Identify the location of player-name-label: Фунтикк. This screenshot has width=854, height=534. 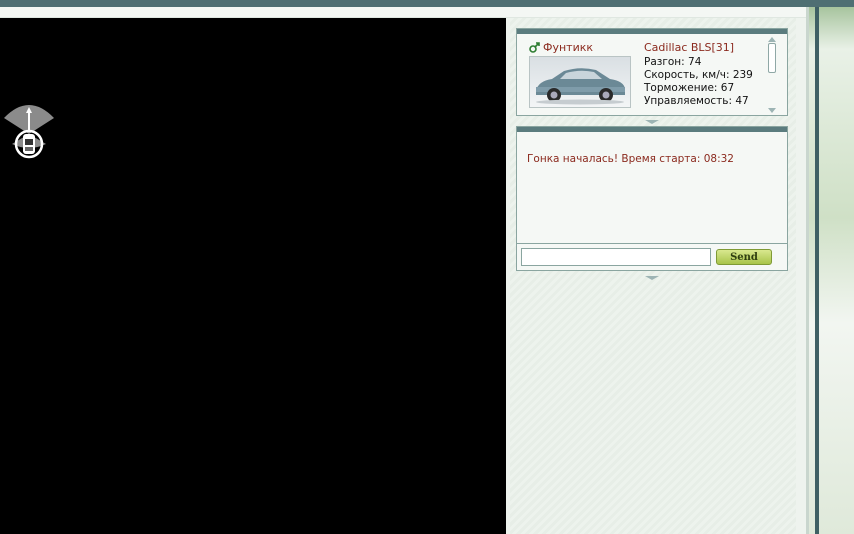
(568, 47).